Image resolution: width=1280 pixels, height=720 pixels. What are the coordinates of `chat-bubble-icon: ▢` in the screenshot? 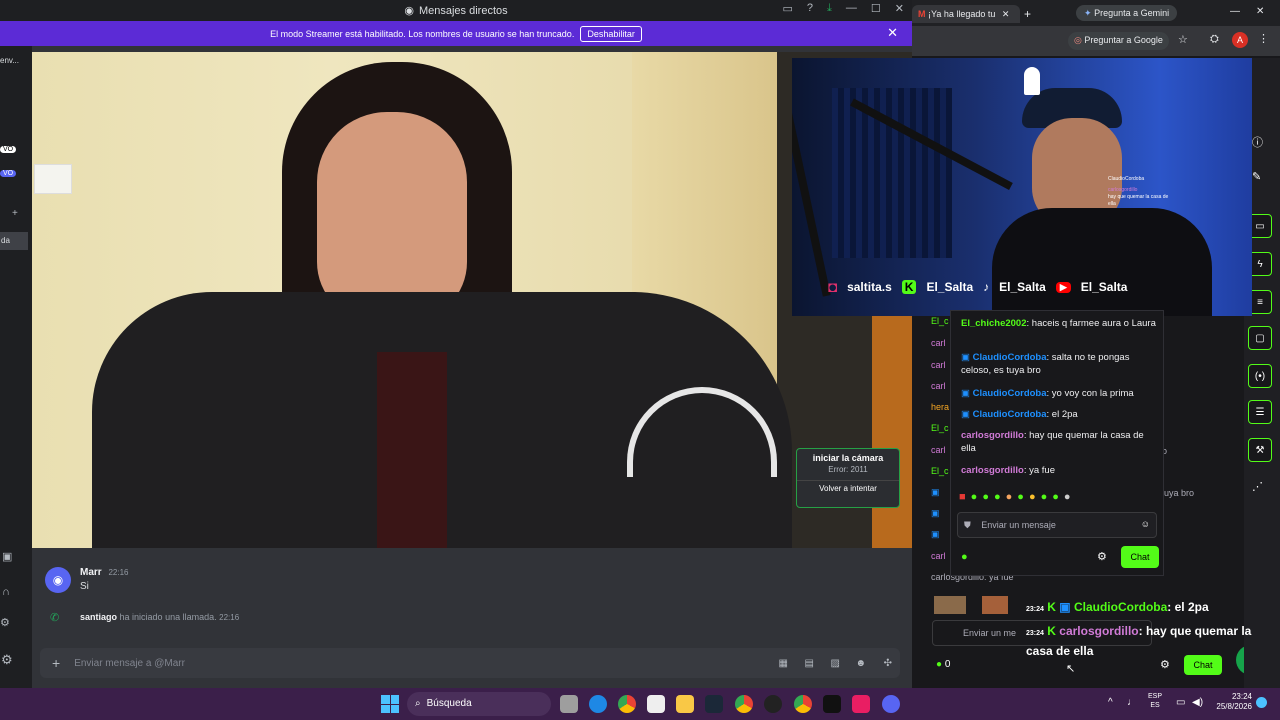 It's located at (1260, 338).